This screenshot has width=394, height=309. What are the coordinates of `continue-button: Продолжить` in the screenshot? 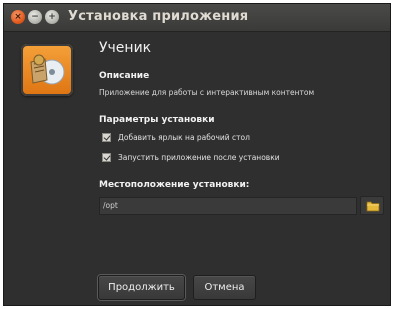 It's located at (141, 287).